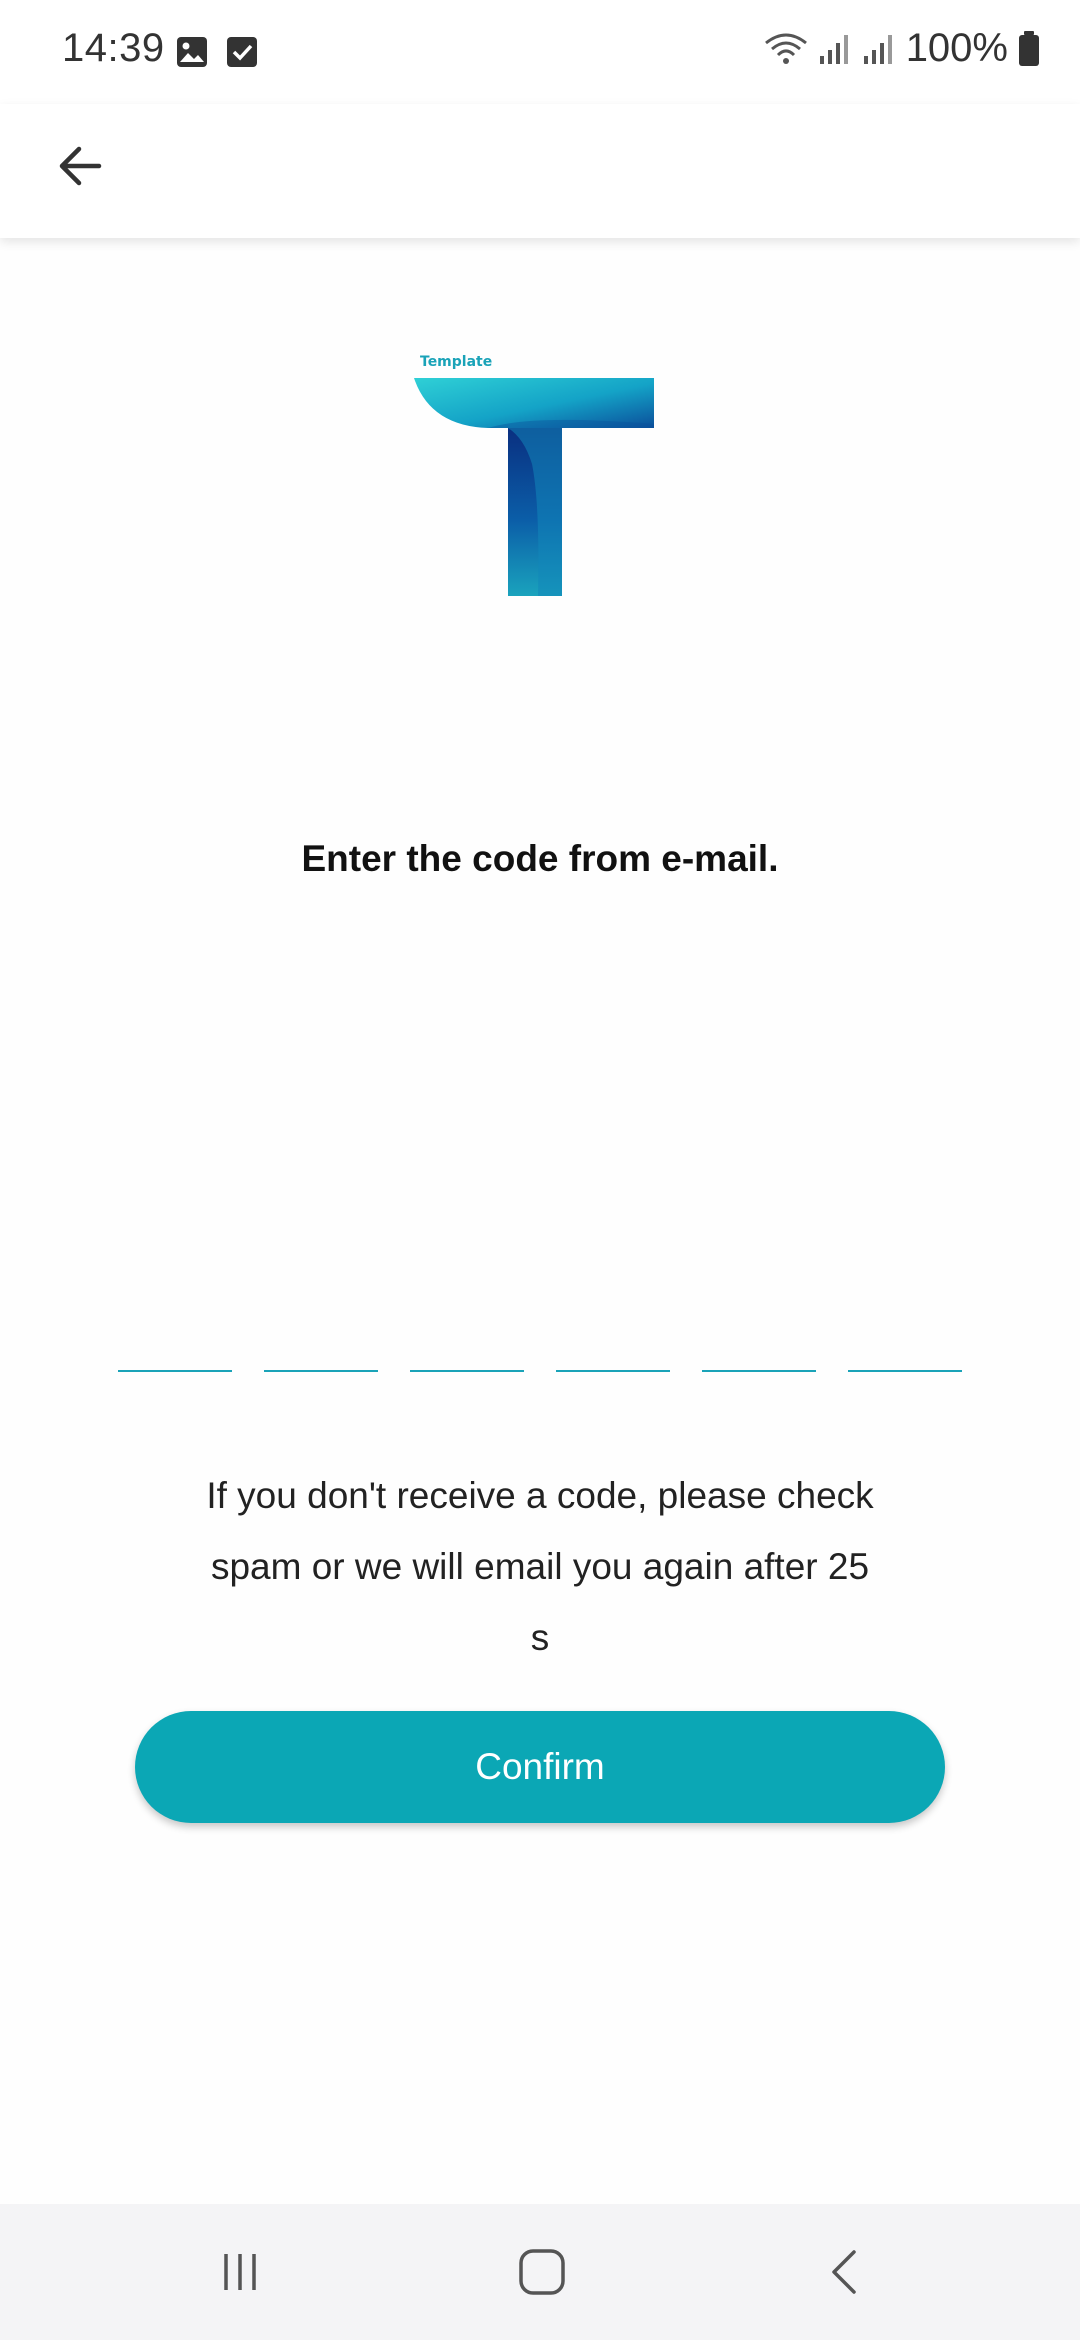 This screenshot has height=2340, width=1080. I want to click on resend-hint-line: spam or we will email you again after 25, so click(540, 1566).